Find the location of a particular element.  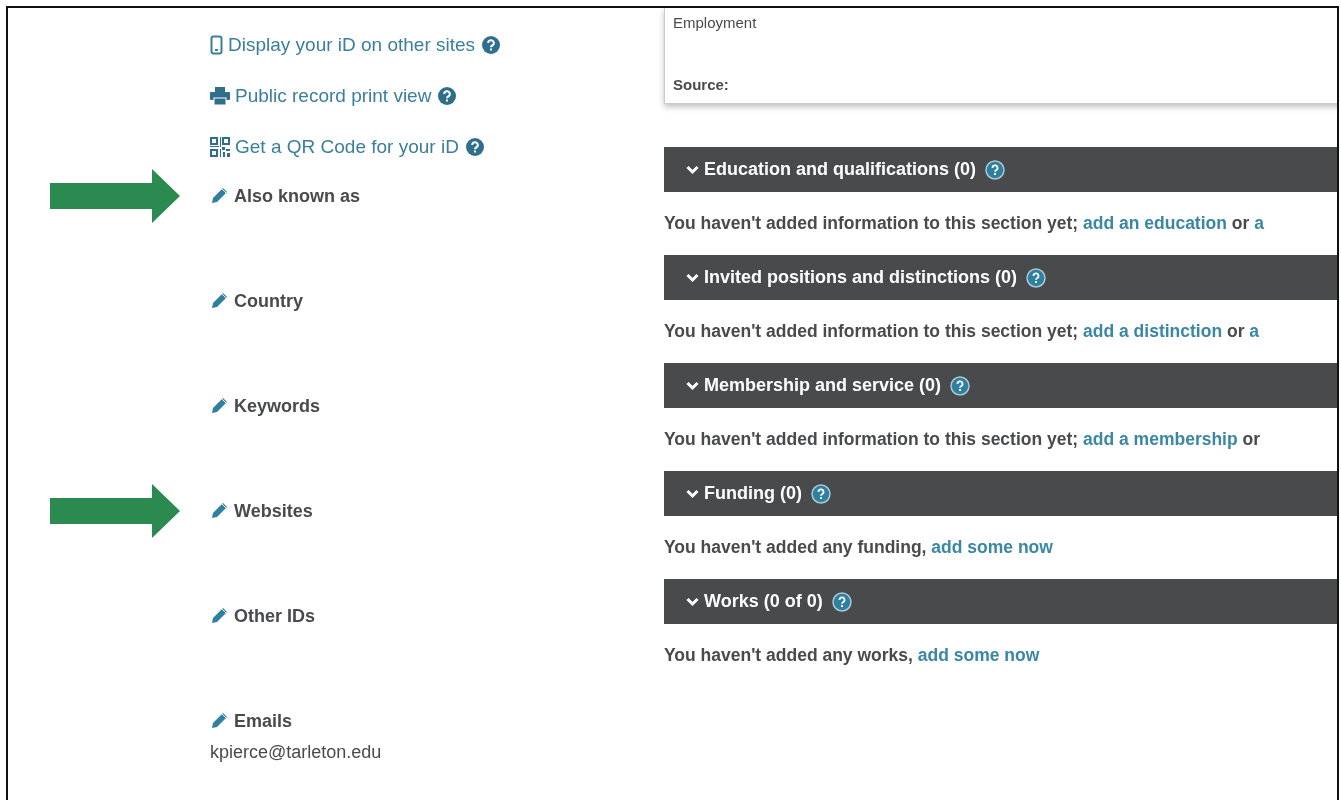

phone-icon is located at coordinates (216, 45).